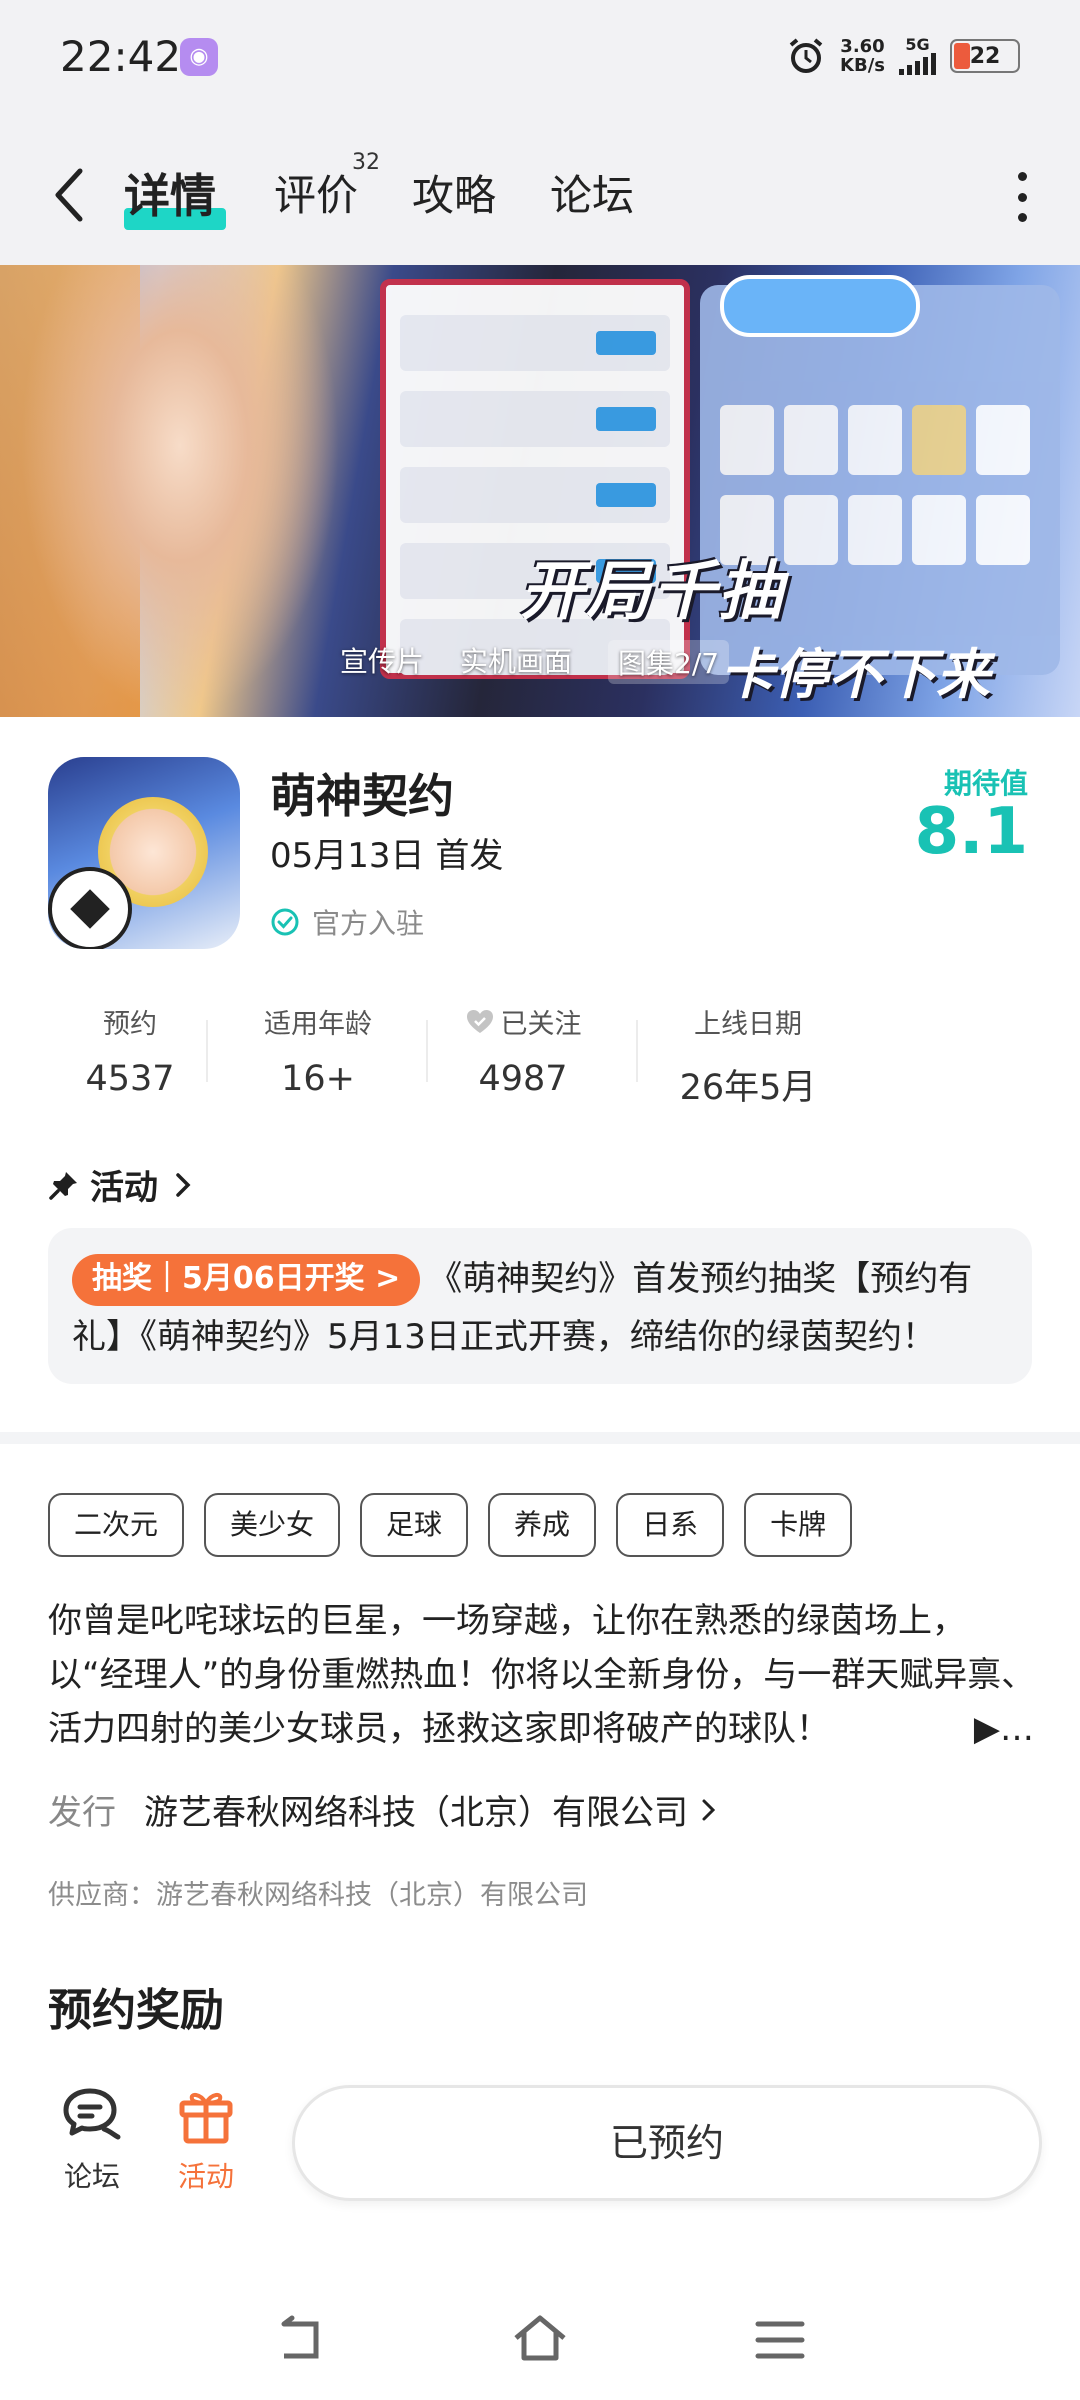 The width and height of the screenshot is (1080, 2400). What do you see at coordinates (670, 1525) in the screenshot?
I see `tag-chip: 日系` at bounding box center [670, 1525].